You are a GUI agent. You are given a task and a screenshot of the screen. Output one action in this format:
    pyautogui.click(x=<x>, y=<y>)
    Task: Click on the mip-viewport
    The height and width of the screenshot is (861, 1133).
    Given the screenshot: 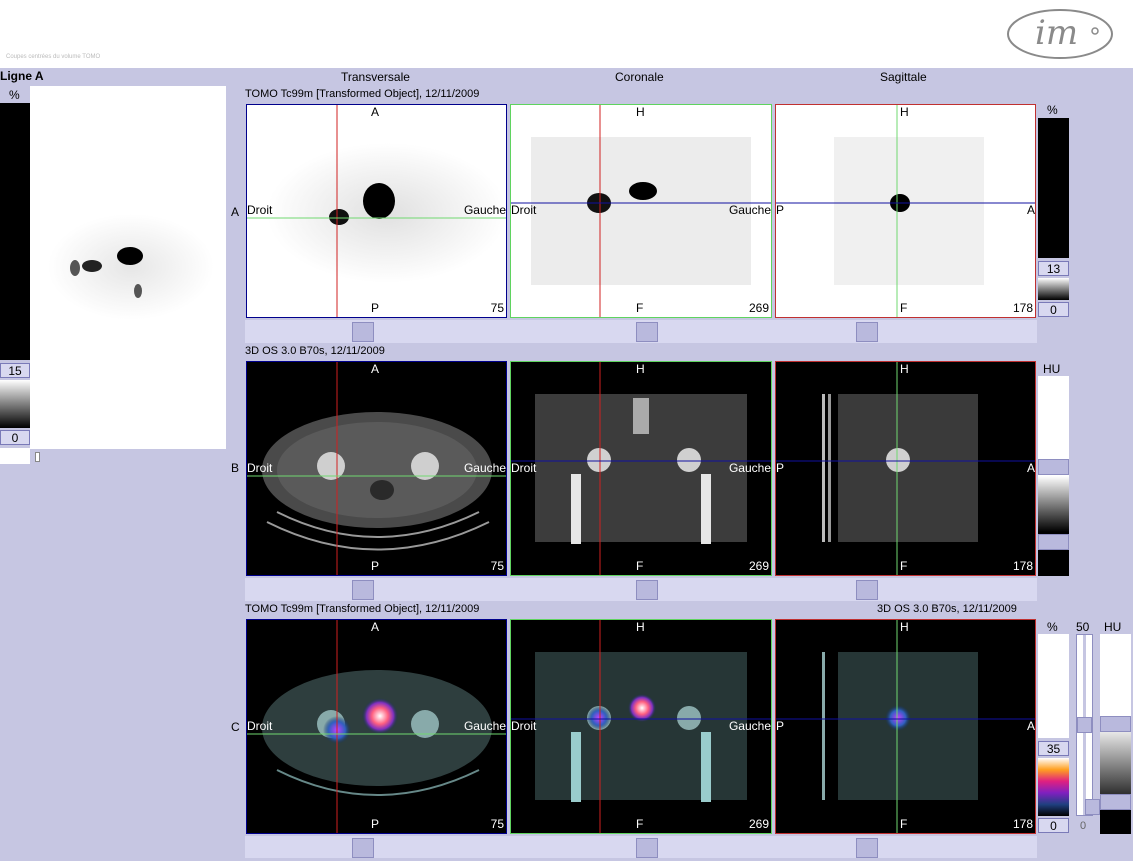 What is the action you would take?
    pyautogui.click(x=128, y=267)
    